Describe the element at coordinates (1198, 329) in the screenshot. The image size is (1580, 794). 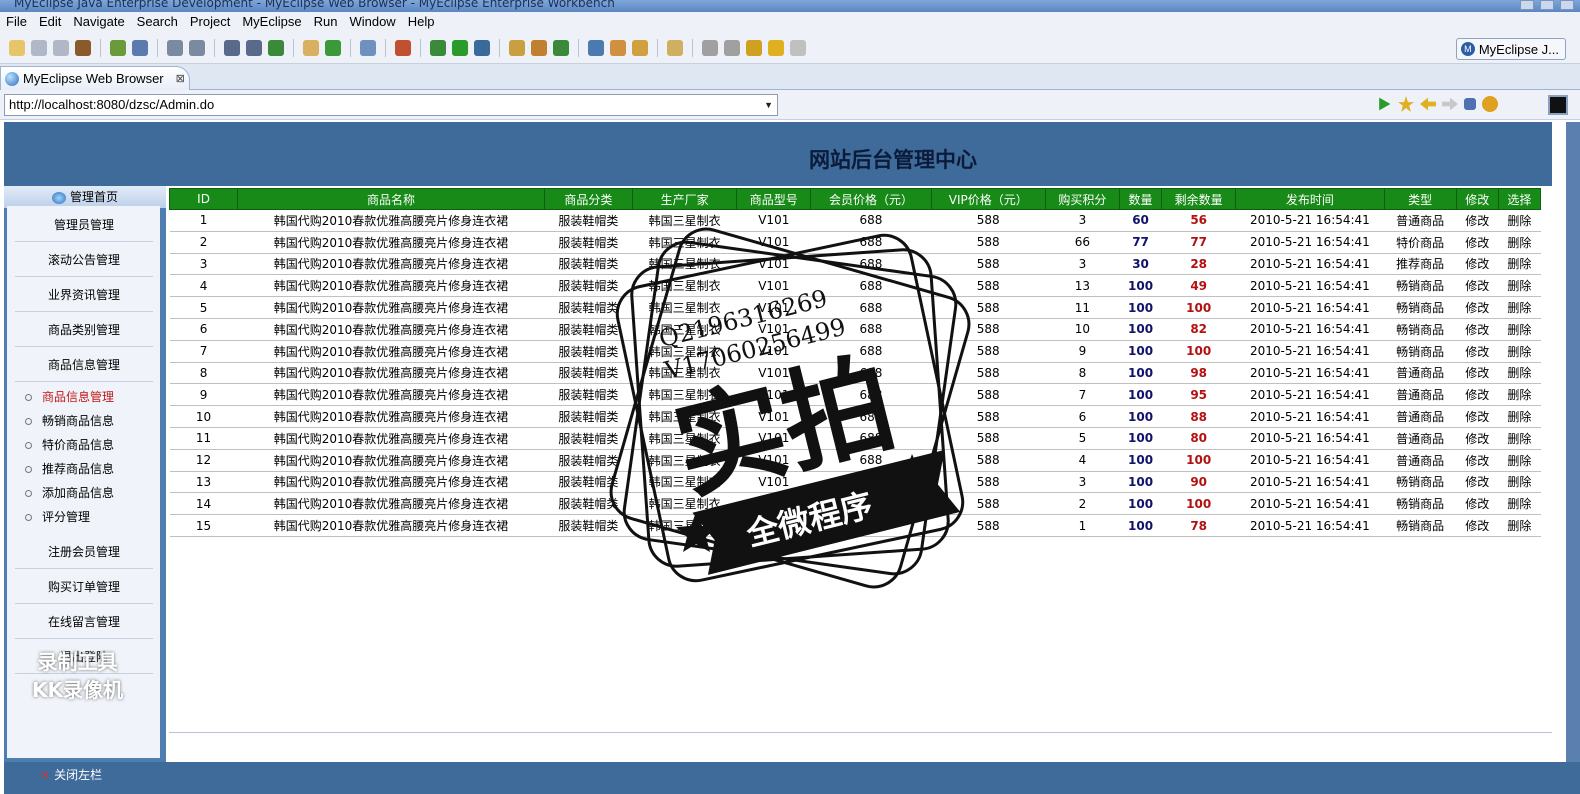
I see `table-cell: 82` at that location.